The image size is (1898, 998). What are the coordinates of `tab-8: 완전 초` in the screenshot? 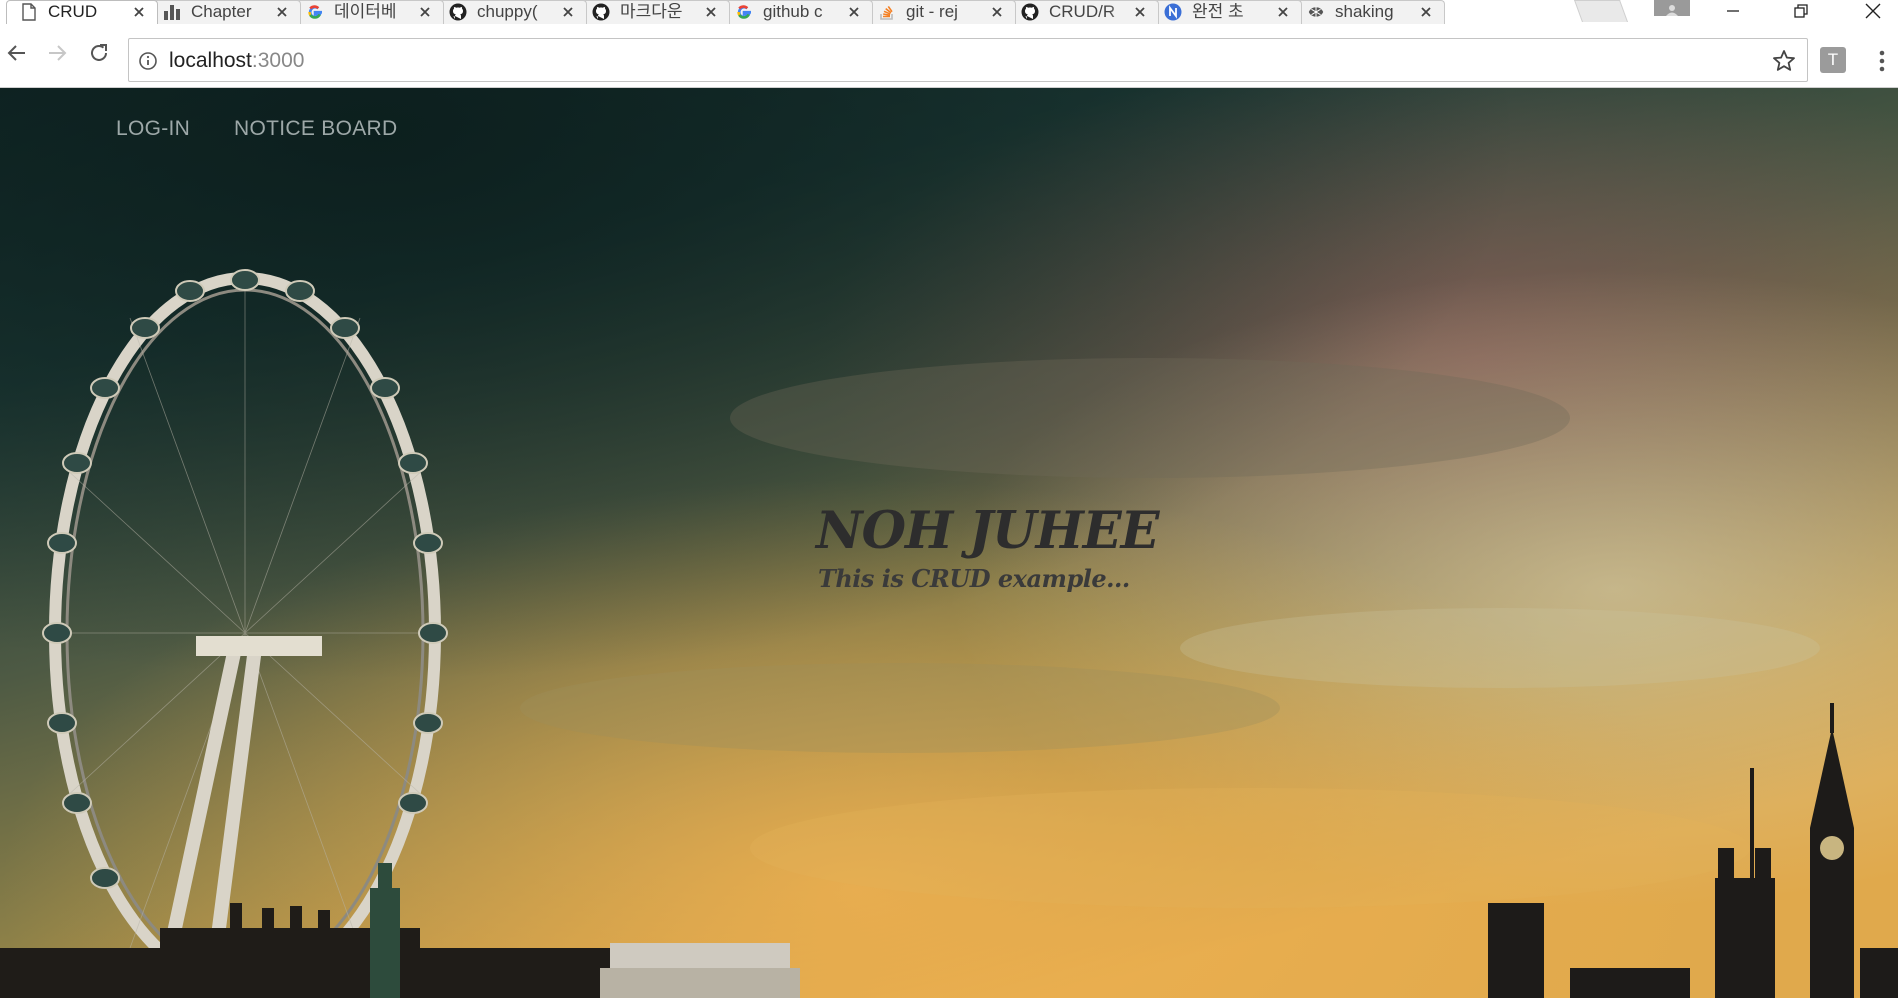 It's located at (1226, 12).